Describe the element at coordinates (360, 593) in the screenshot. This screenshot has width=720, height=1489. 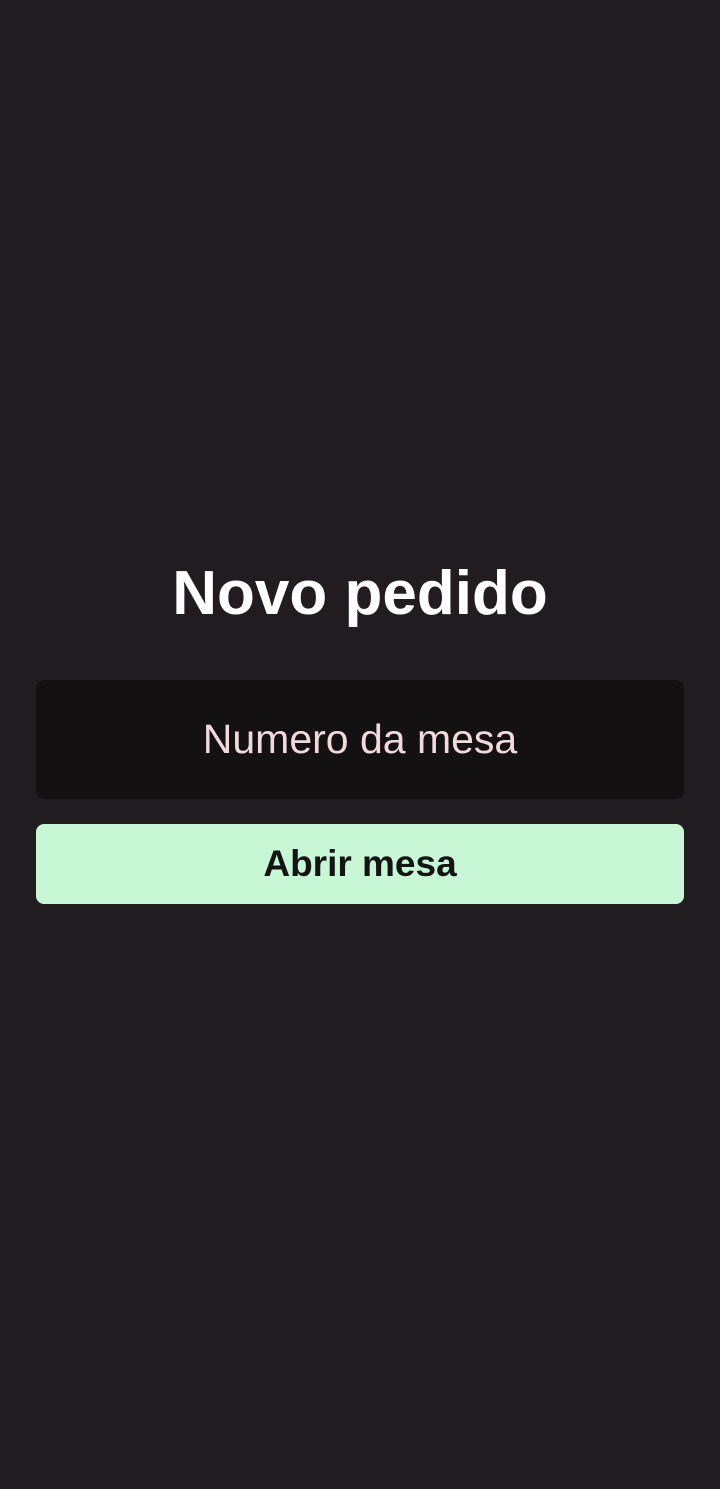
I see `page-title: Novo pedido` at that location.